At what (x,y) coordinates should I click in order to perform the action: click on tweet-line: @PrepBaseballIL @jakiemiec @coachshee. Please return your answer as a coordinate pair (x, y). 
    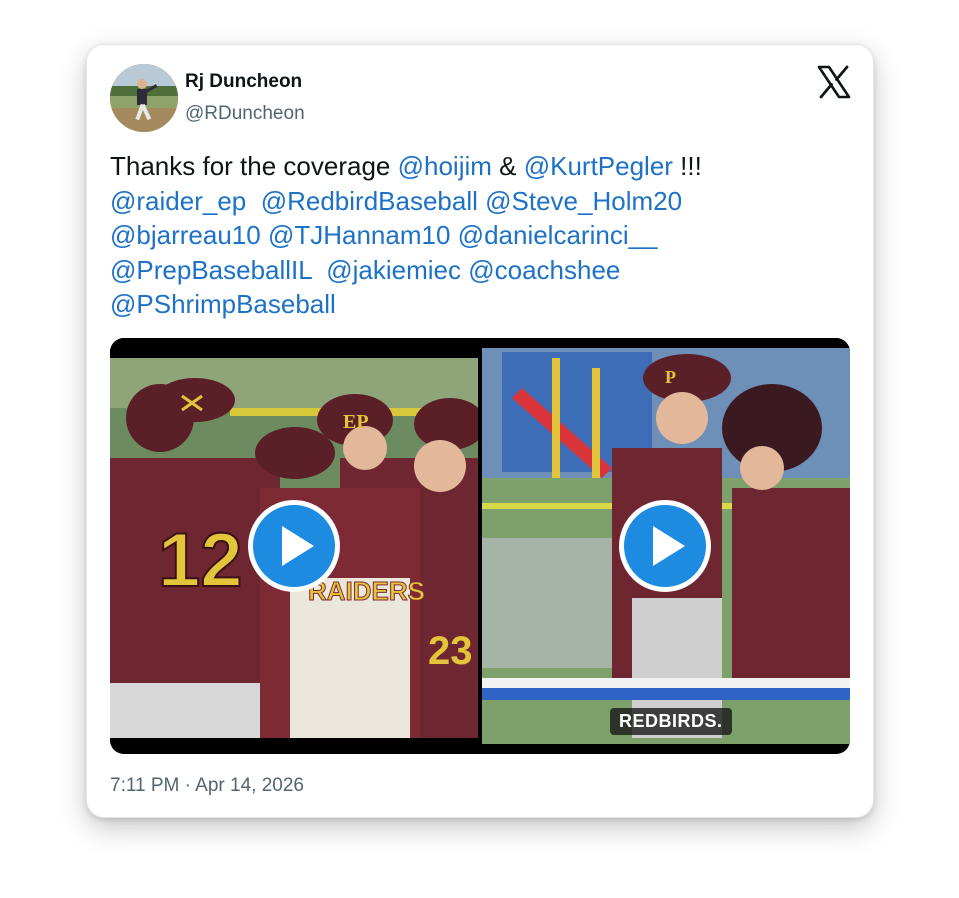
    Looking at the image, I should click on (460, 270).